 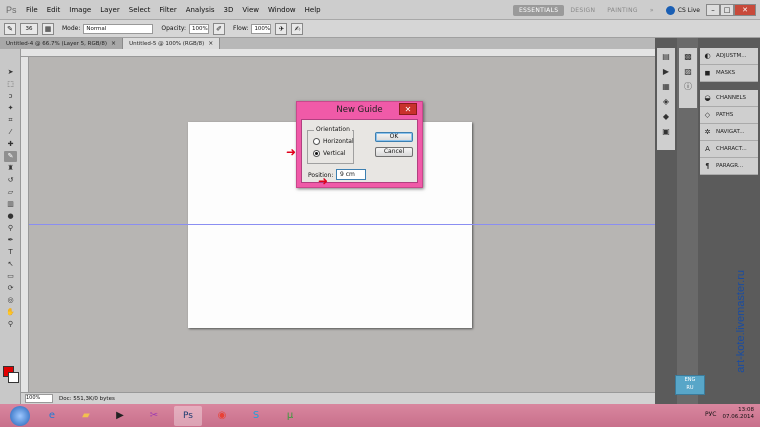 I want to click on menu-image: Image, so click(x=80, y=10).